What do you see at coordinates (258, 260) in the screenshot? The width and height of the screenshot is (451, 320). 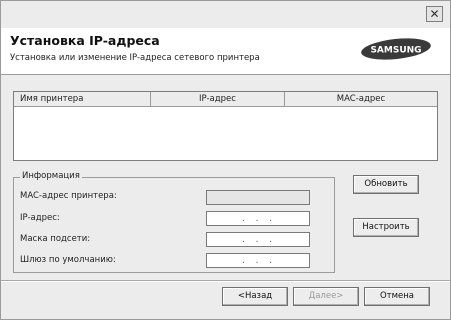 I see `default-gateway-field: . . .` at bounding box center [258, 260].